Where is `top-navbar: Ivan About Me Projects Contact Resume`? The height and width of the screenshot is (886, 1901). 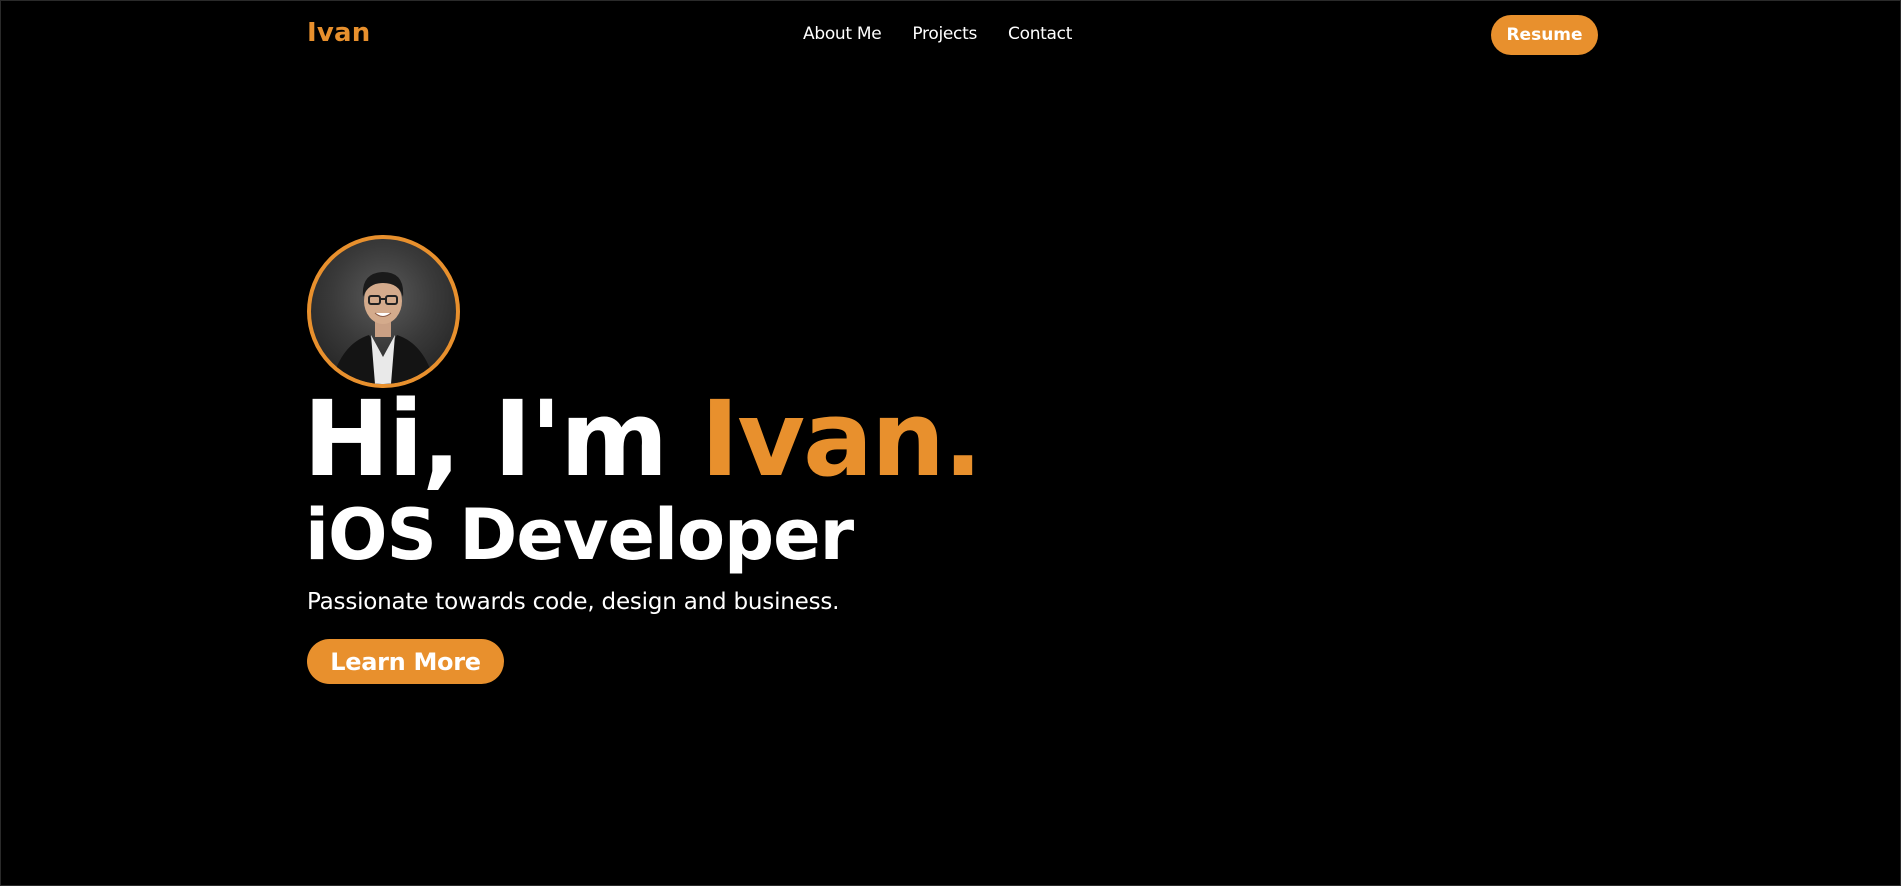
top-navbar: Ivan About Me Projects Contact Resume is located at coordinates (952, 35).